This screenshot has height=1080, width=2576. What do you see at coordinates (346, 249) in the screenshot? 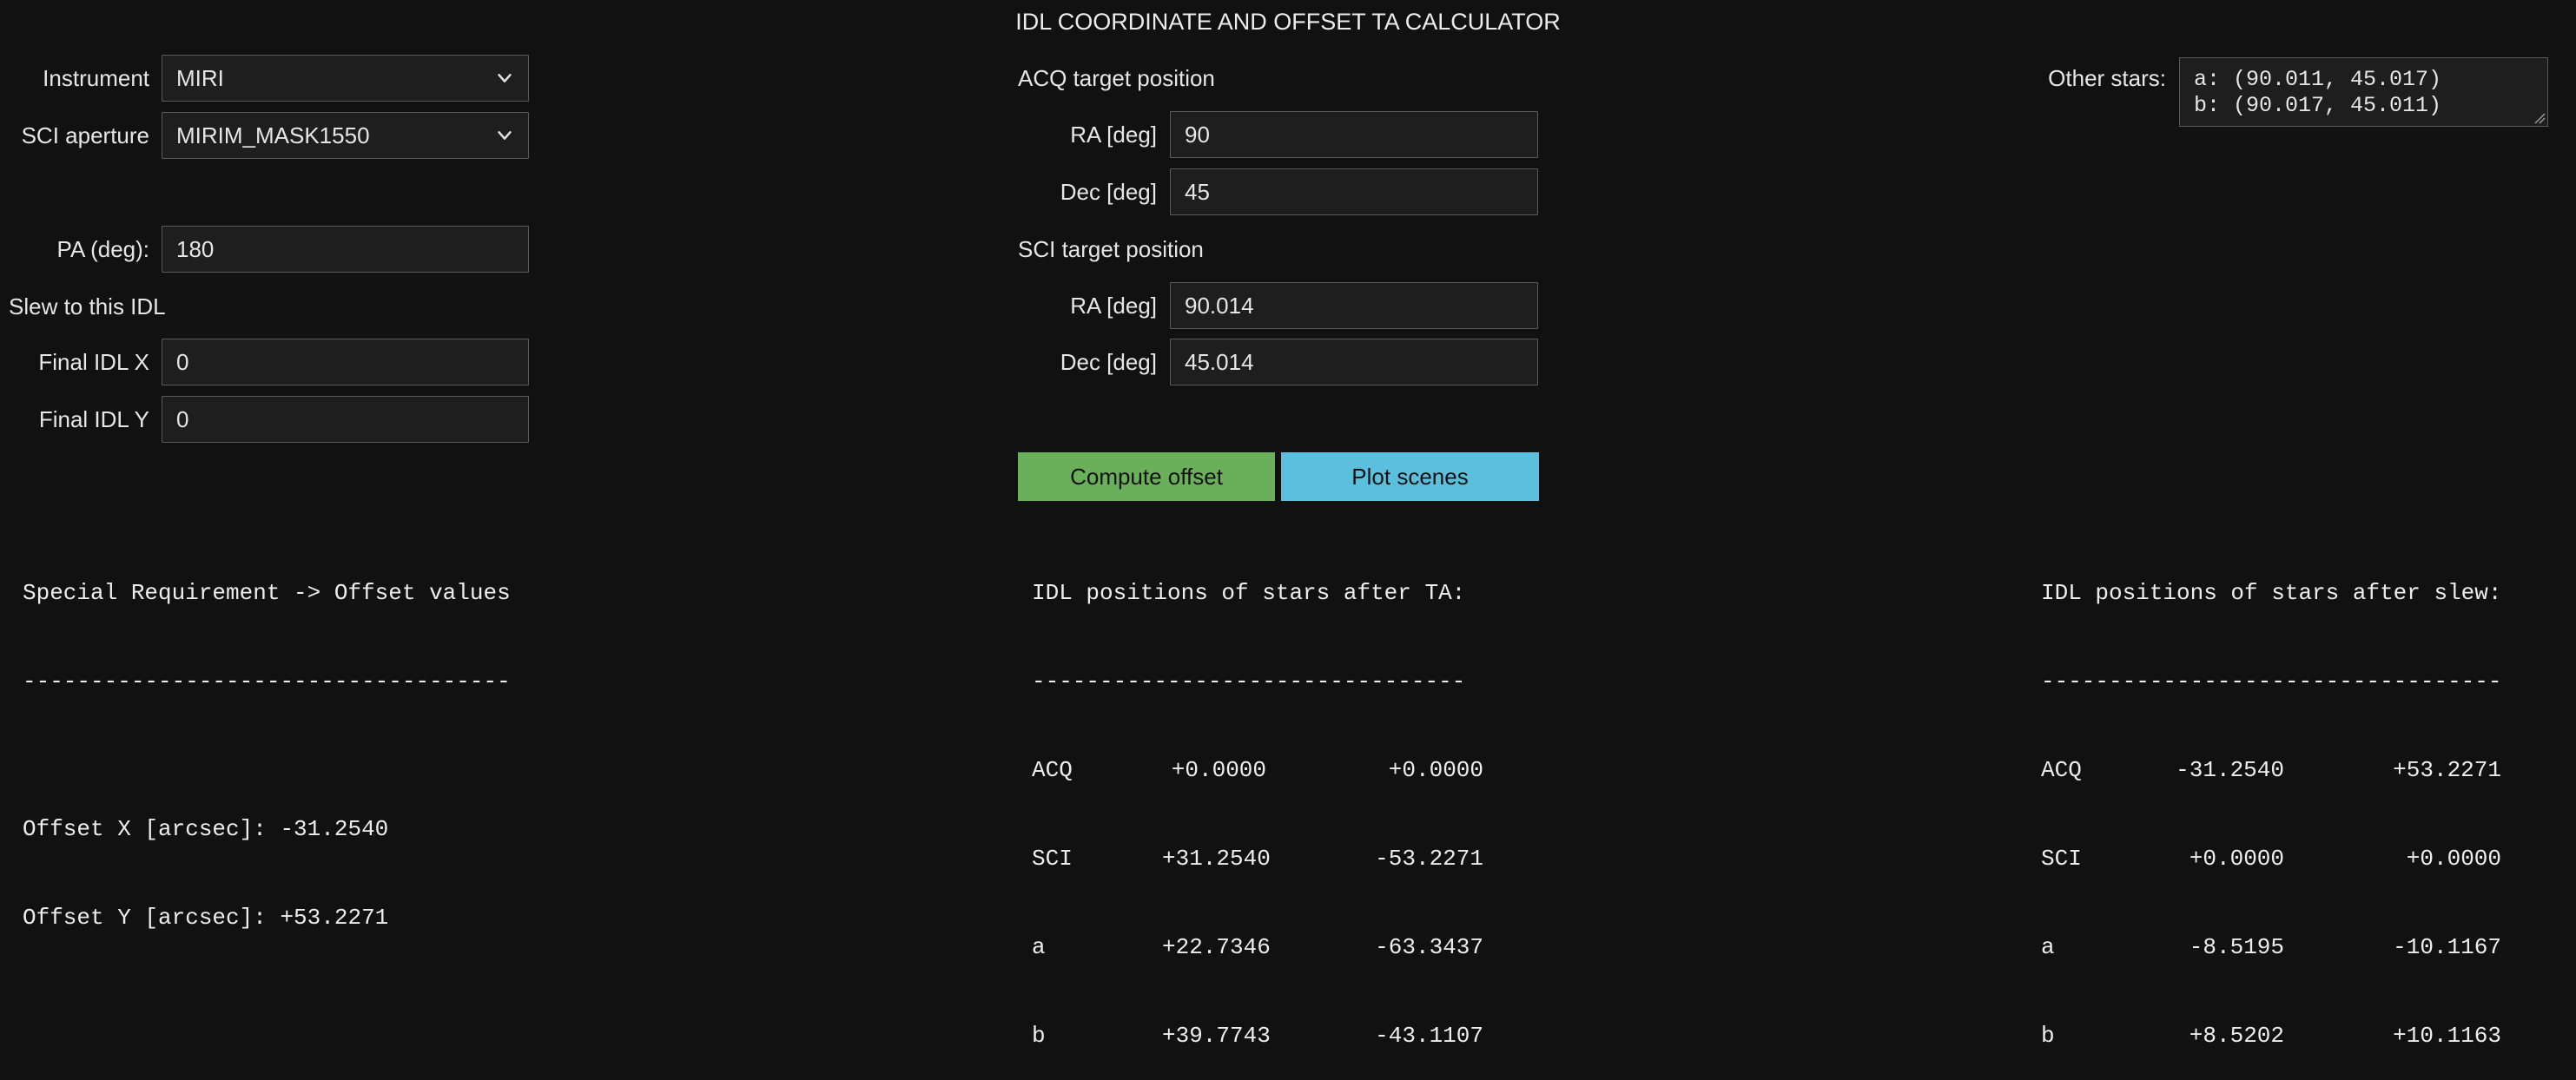
I see `pa-input` at bounding box center [346, 249].